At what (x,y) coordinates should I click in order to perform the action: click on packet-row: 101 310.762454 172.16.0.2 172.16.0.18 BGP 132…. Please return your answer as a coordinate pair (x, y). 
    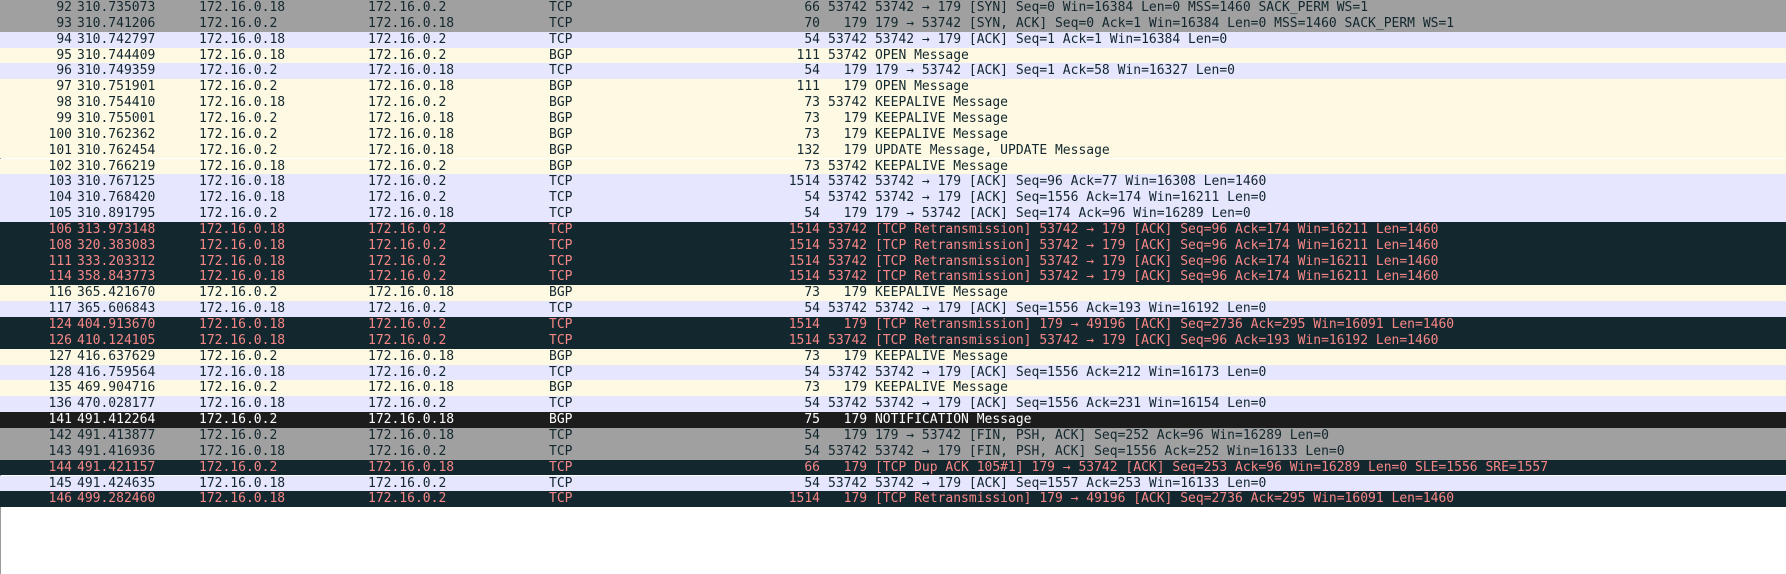
    Looking at the image, I should click on (893, 150).